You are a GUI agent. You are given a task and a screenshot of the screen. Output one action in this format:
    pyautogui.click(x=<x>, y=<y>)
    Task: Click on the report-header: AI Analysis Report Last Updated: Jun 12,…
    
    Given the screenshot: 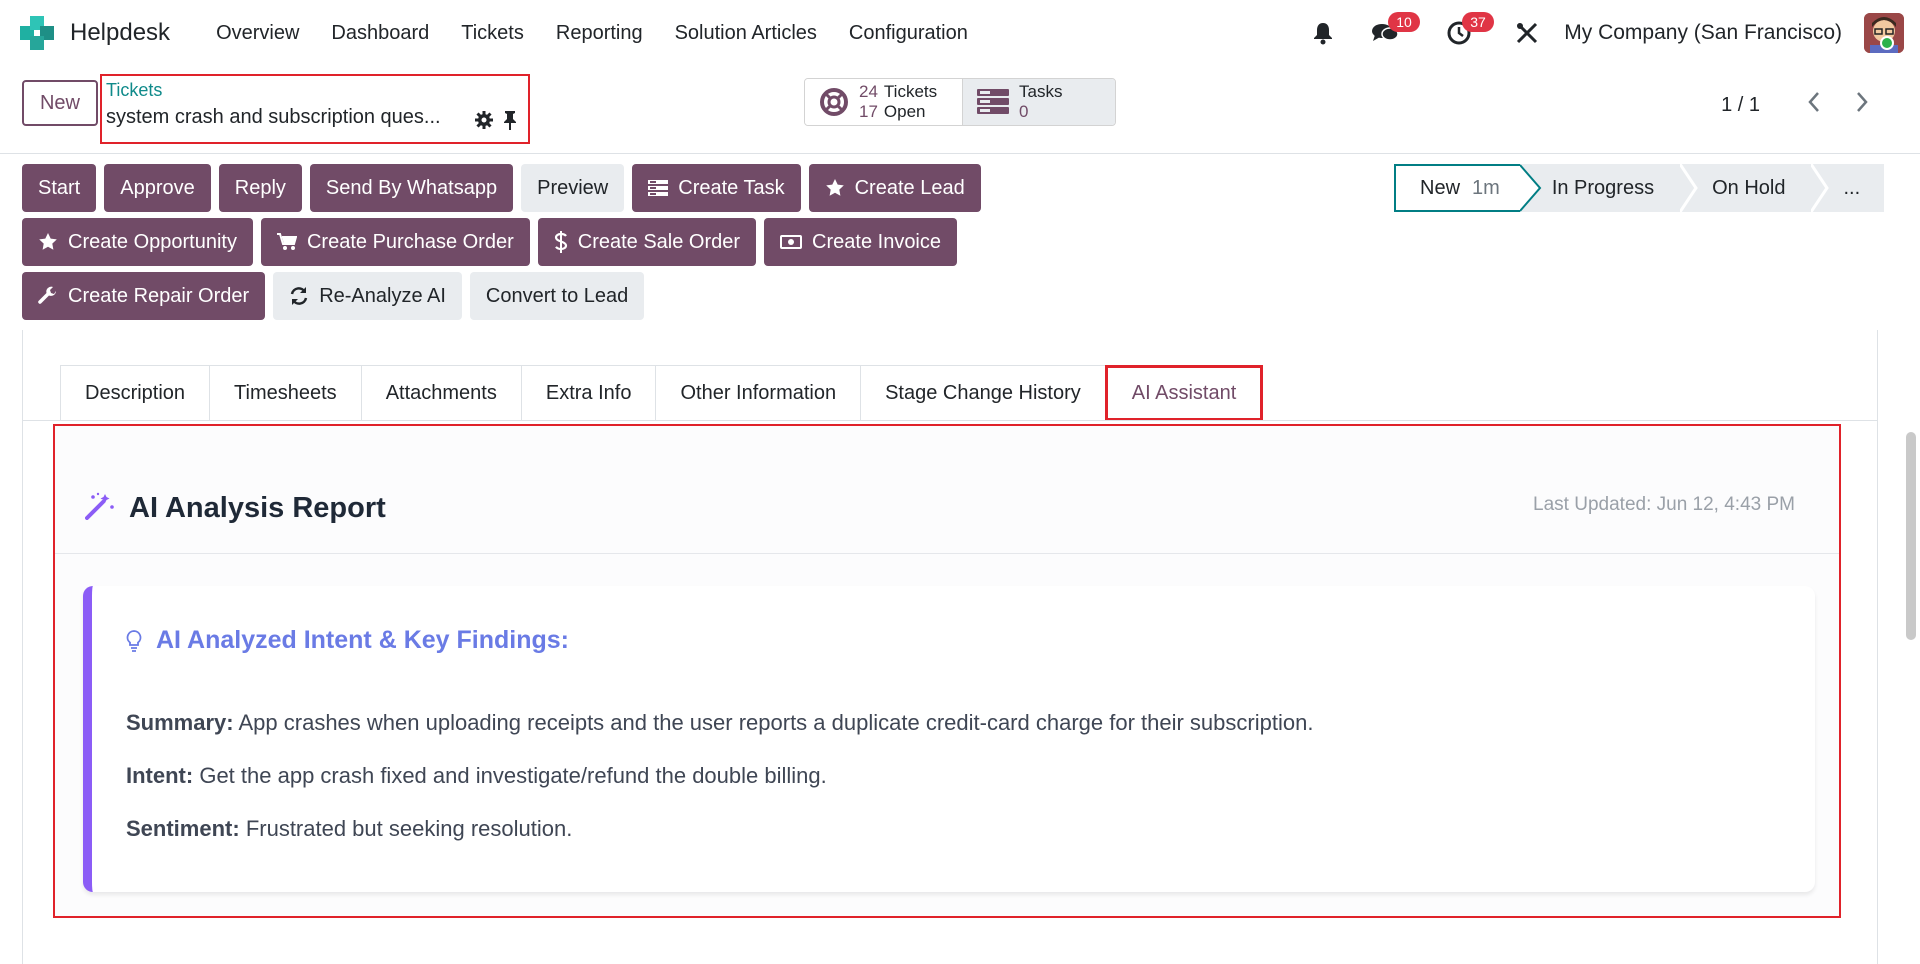 What is the action you would take?
    pyautogui.click(x=947, y=490)
    